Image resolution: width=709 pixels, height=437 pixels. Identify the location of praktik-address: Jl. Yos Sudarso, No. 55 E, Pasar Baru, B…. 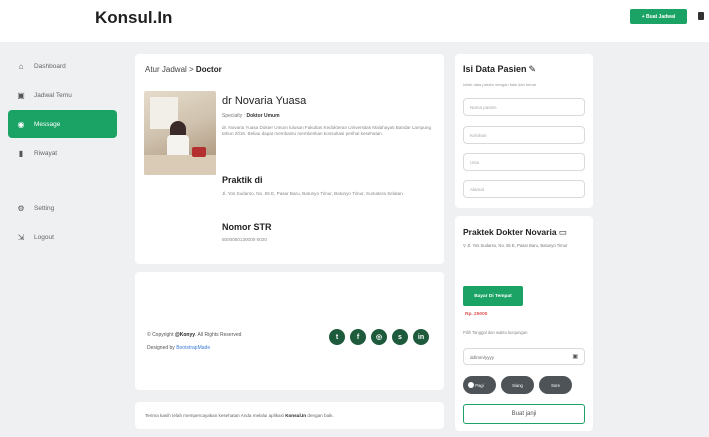
(312, 193).